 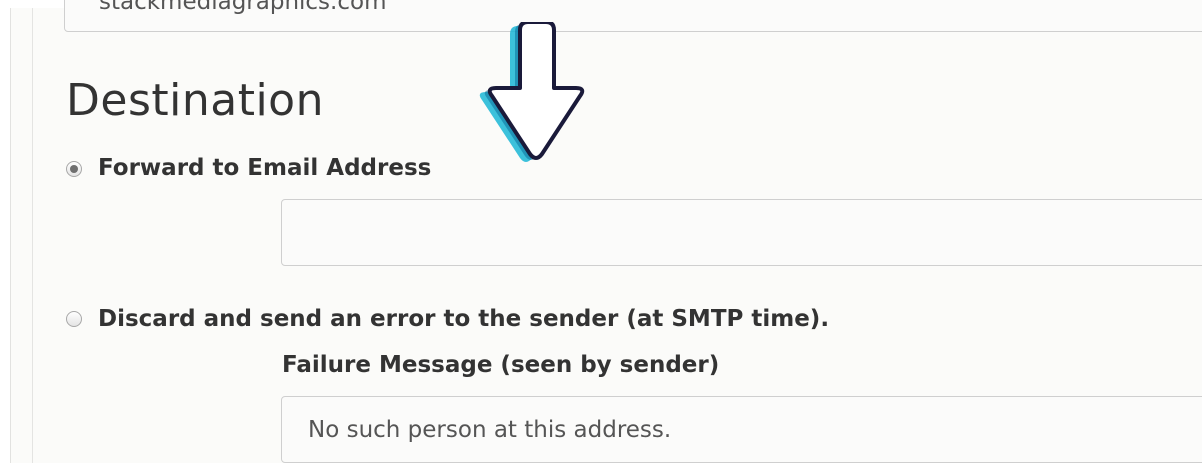 What do you see at coordinates (532, 92) in the screenshot?
I see `arrow-down-icon` at bounding box center [532, 92].